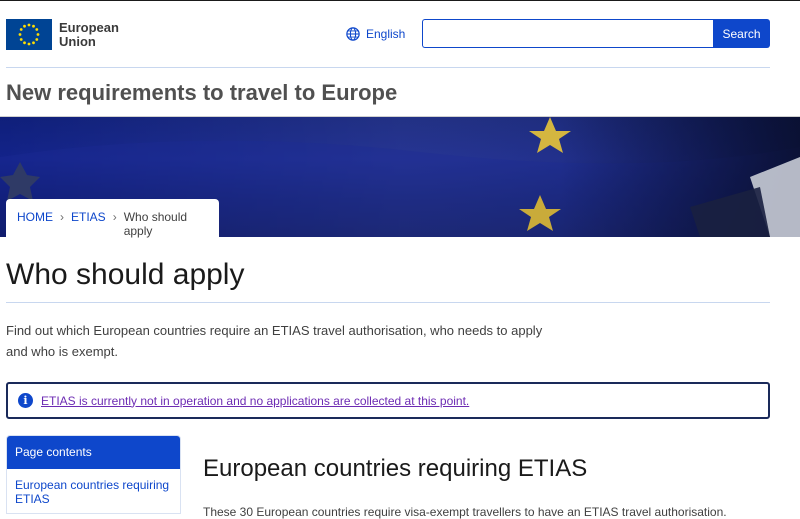 The image size is (800, 519). I want to click on page-contents-item: European countries requiring ETIAS, so click(93, 491).